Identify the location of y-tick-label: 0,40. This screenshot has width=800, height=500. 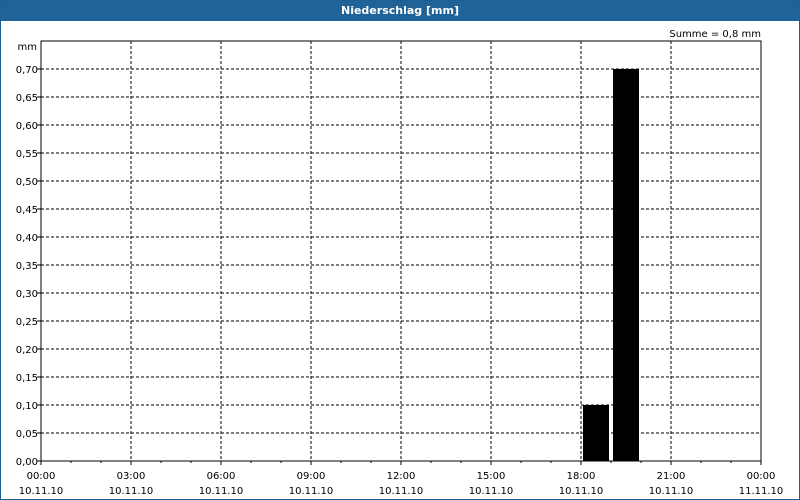
(27, 238).